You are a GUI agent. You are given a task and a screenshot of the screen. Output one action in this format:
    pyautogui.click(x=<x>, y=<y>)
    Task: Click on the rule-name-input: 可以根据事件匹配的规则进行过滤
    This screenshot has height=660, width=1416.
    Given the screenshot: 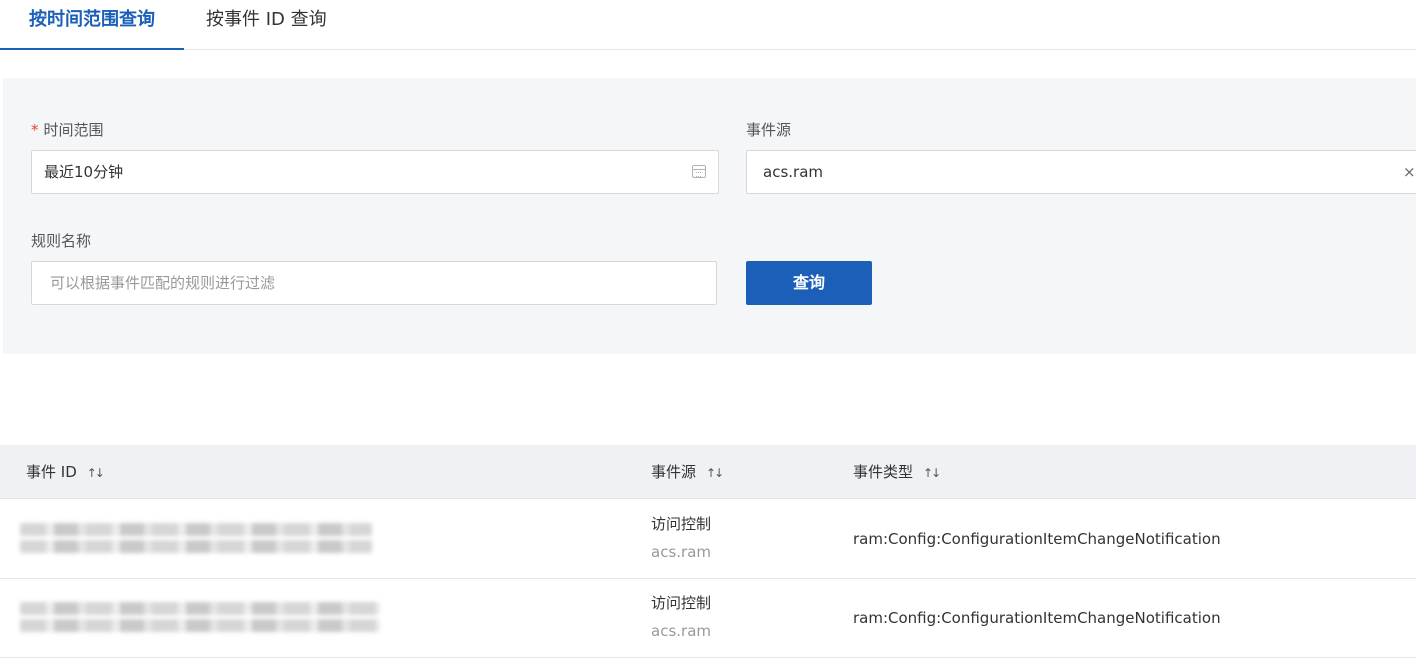 What is the action you would take?
    pyautogui.click(x=374, y=283)
    